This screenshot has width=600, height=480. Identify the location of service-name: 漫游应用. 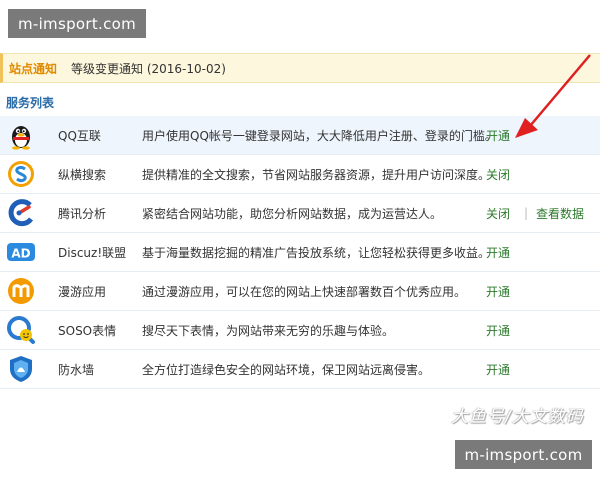
(82, 291).